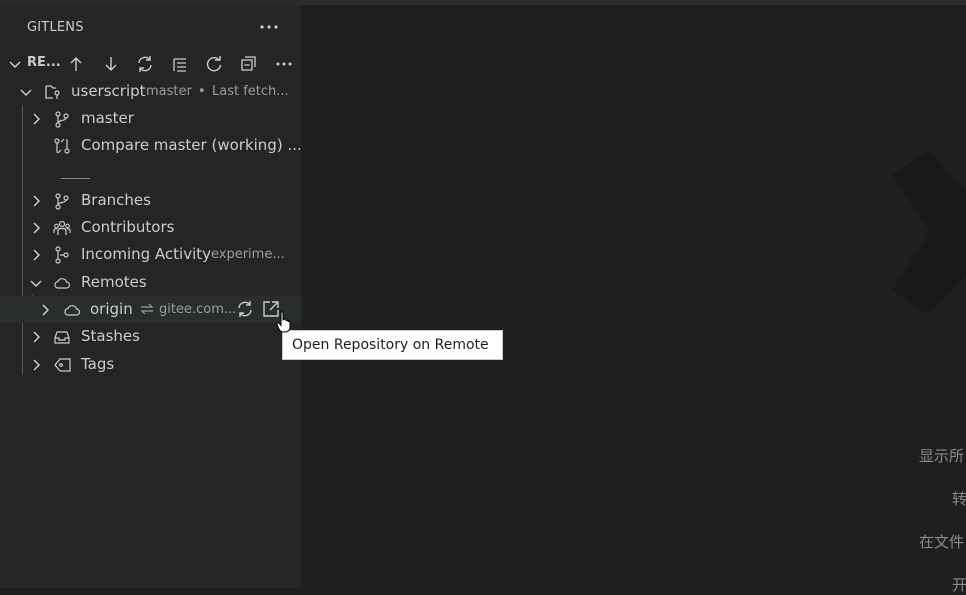 This screenshot has width=966, height=595. What do you see at coordinates (246, 310) in the screenshot?
I see `fetch-icon` at bounding box center [246, 310].